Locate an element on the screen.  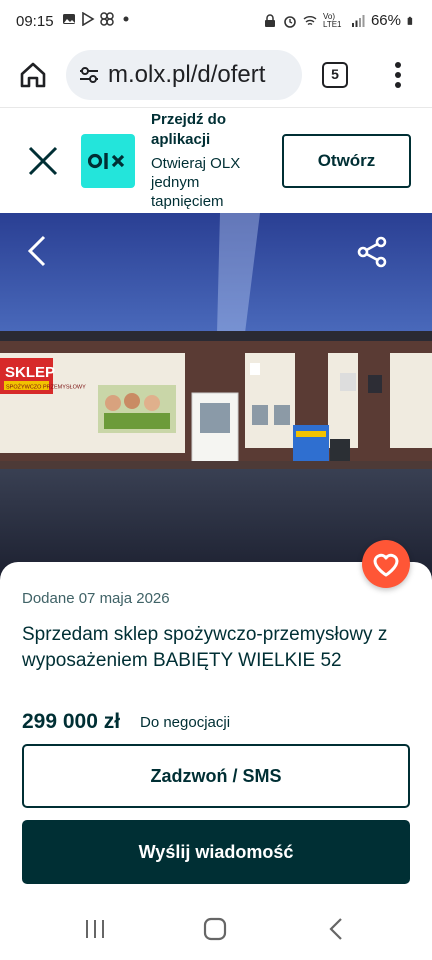
wifi-icon is located at coordinates (310, 20).